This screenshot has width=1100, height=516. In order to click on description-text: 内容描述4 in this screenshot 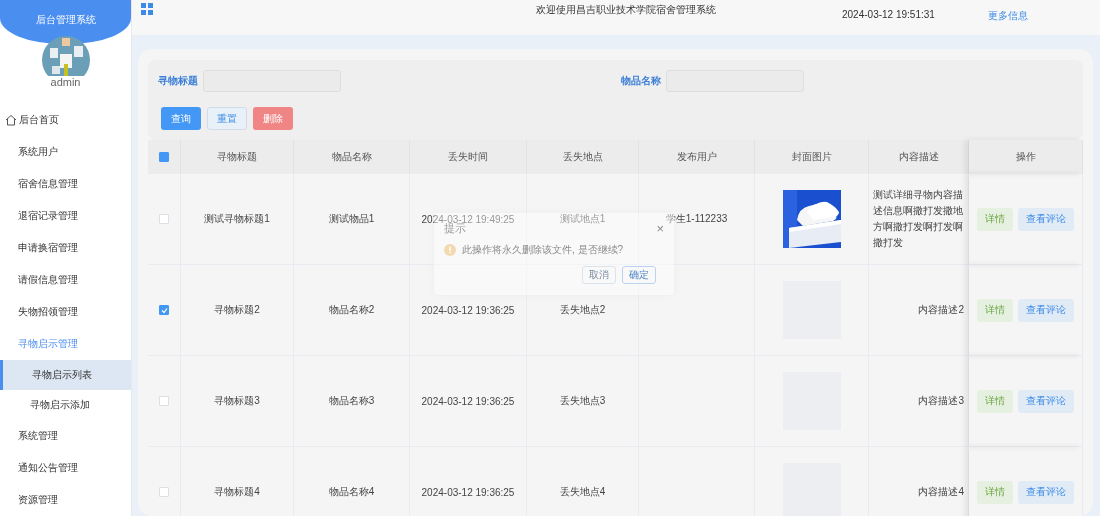, I will do `click(941, 492)`.